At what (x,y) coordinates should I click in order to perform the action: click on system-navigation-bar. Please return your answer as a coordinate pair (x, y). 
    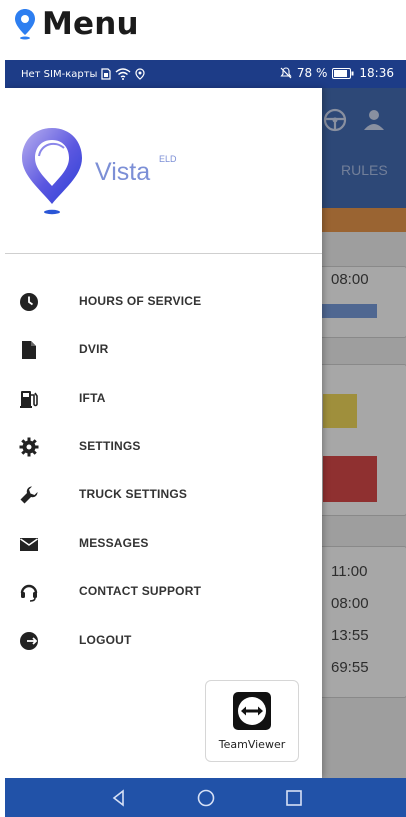
    Looking at the image, I should click on (205, 797).